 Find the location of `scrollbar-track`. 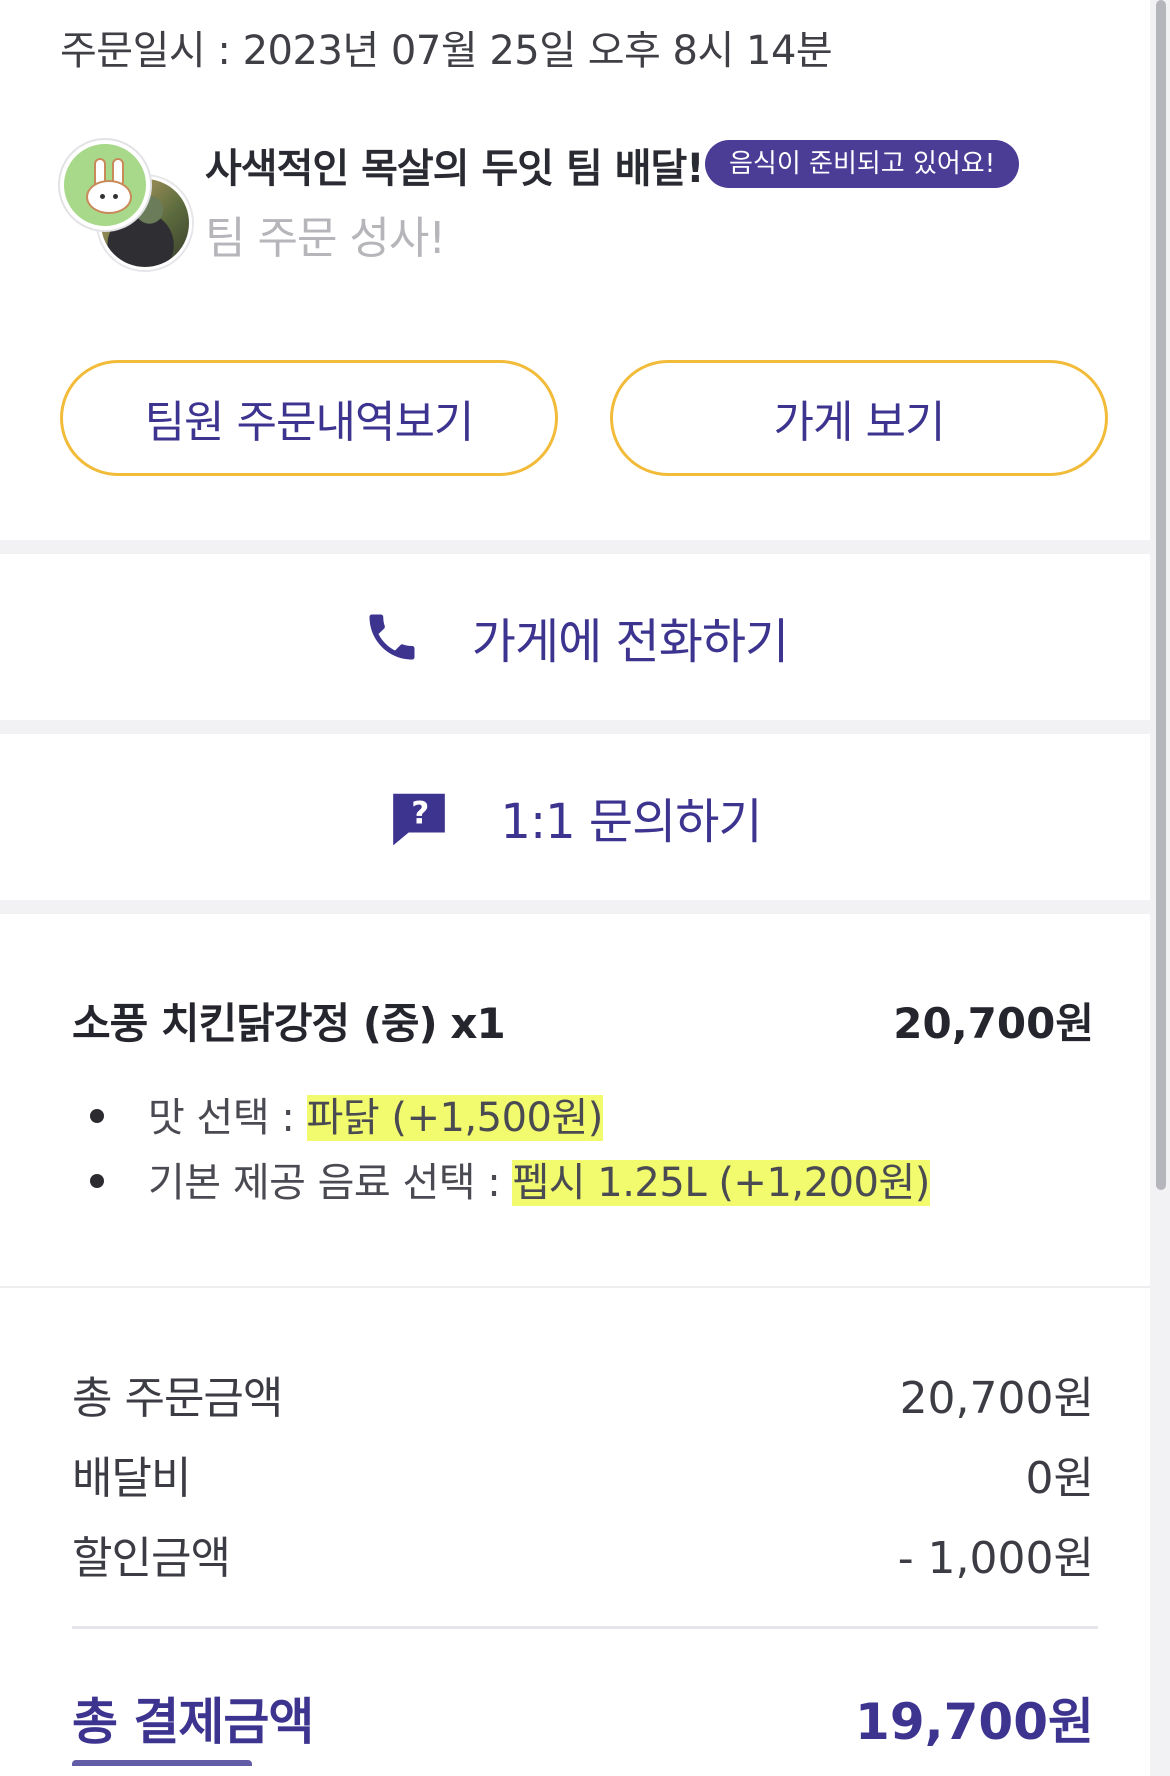

scrollbar-track is located at coordinates (1160, 888).